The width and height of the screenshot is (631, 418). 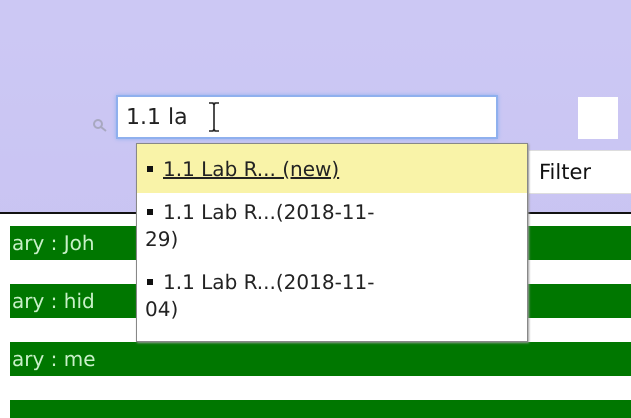 I want to click on text-cursor-icon, so click(x=214, y=117).